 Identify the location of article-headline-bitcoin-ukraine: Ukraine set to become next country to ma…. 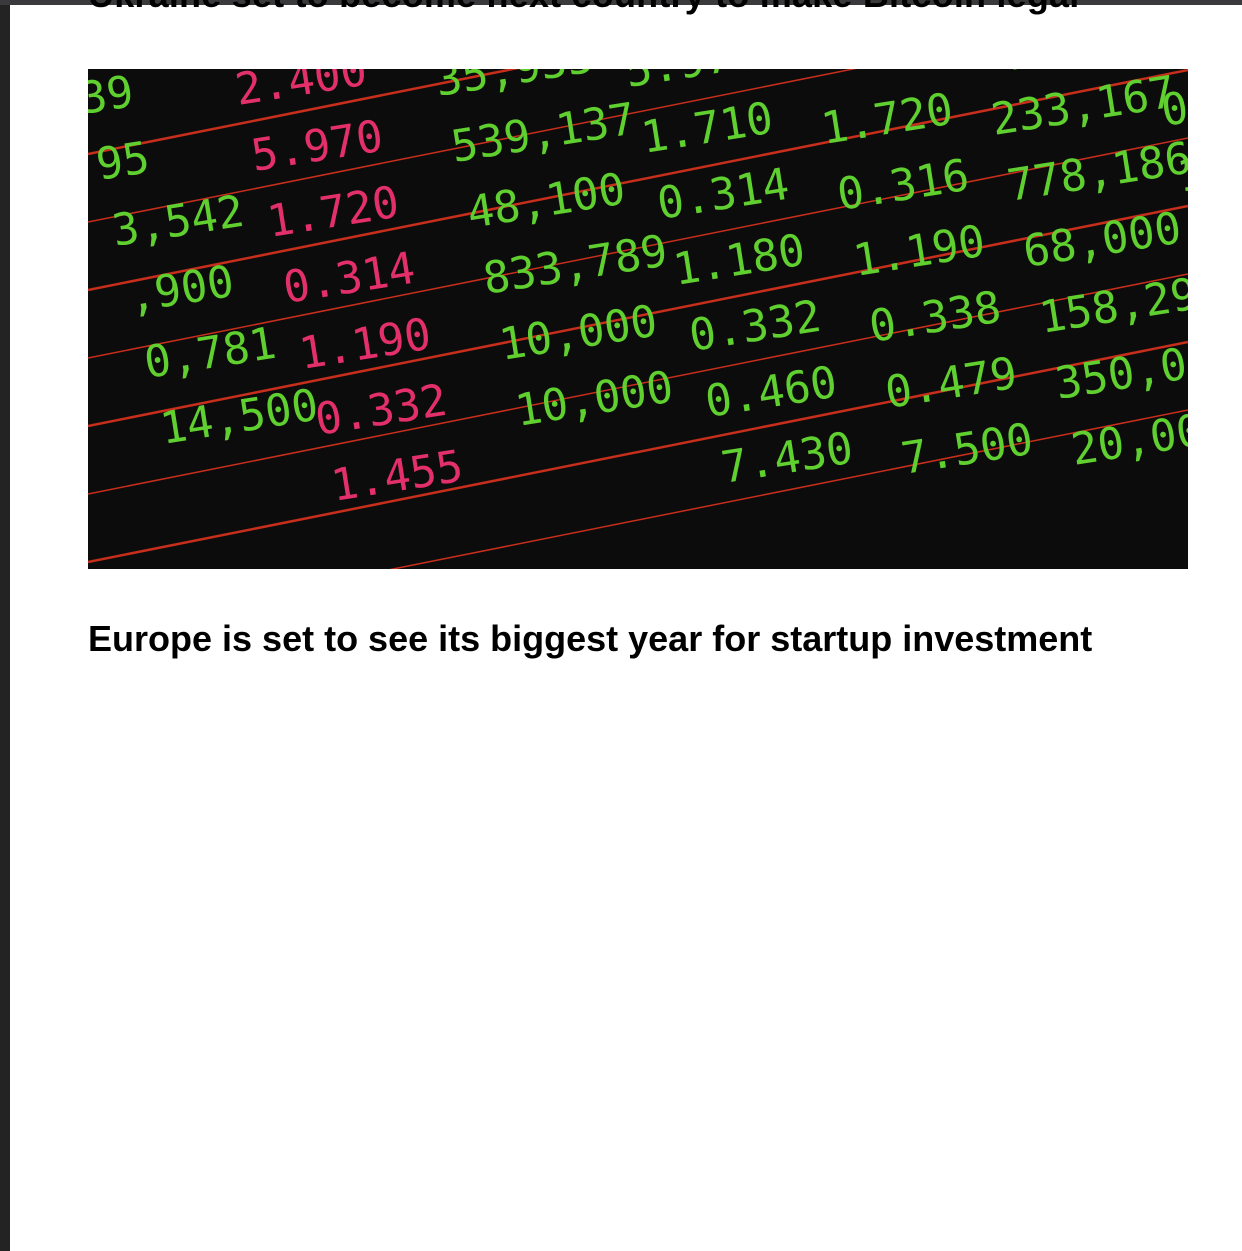
(583, 8).